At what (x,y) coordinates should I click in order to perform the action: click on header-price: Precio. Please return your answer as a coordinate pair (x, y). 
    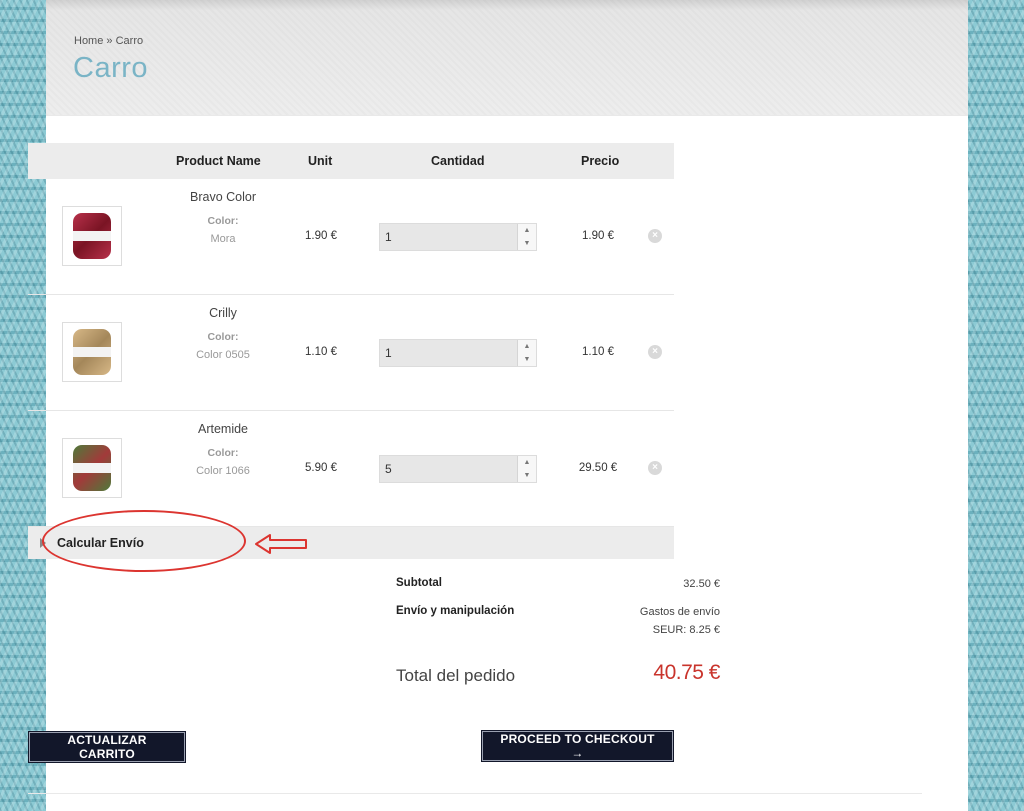
    Looking at the image, I should click on (600, 161).